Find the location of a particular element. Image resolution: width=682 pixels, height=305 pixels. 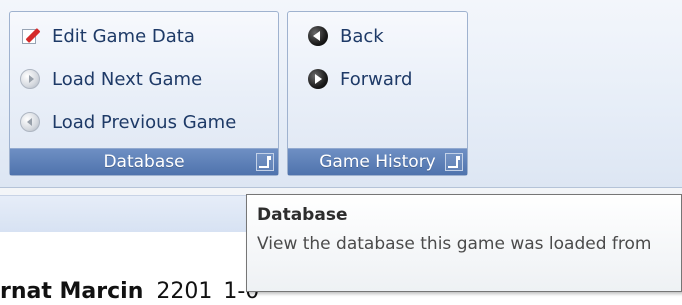

load-next-game-button: Load Next Game is located at coordinates (111, 79).